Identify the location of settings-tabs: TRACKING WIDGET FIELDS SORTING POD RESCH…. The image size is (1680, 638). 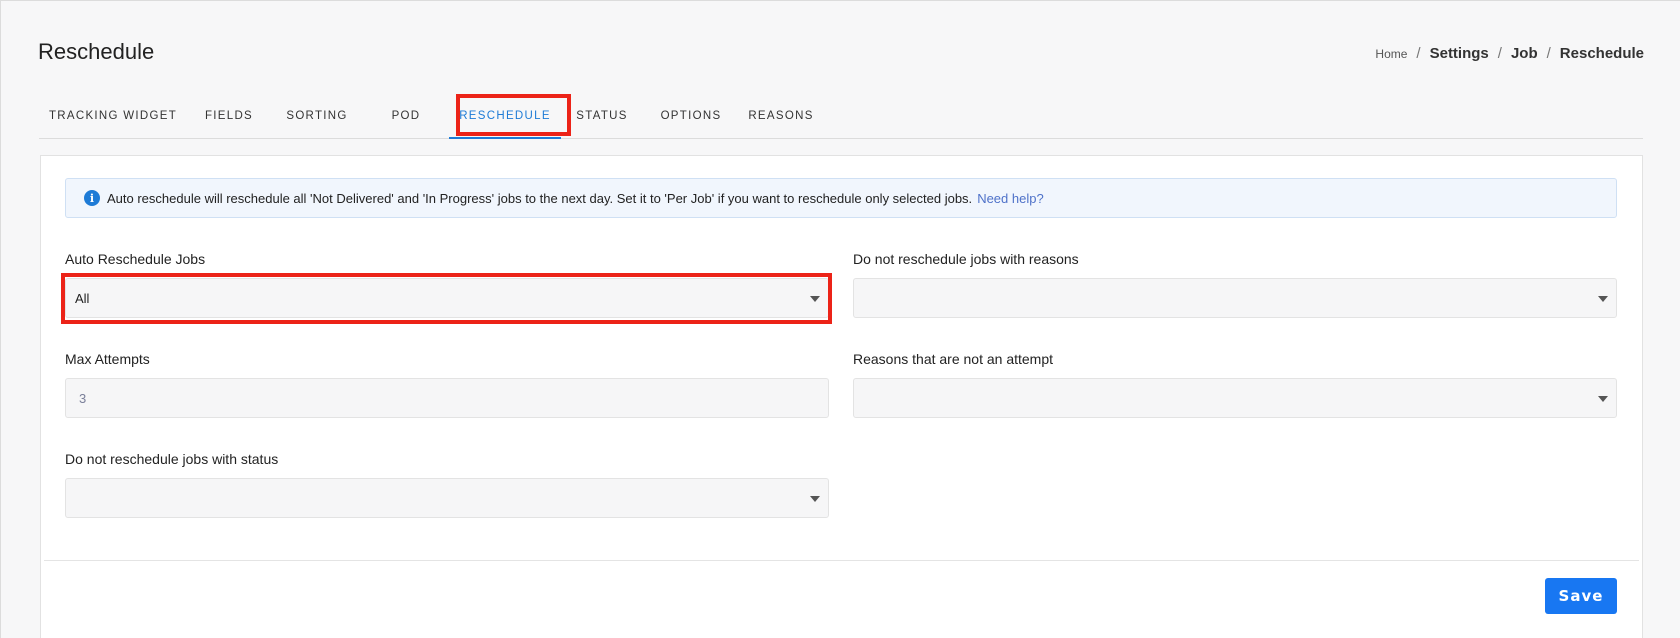
(841, 116).